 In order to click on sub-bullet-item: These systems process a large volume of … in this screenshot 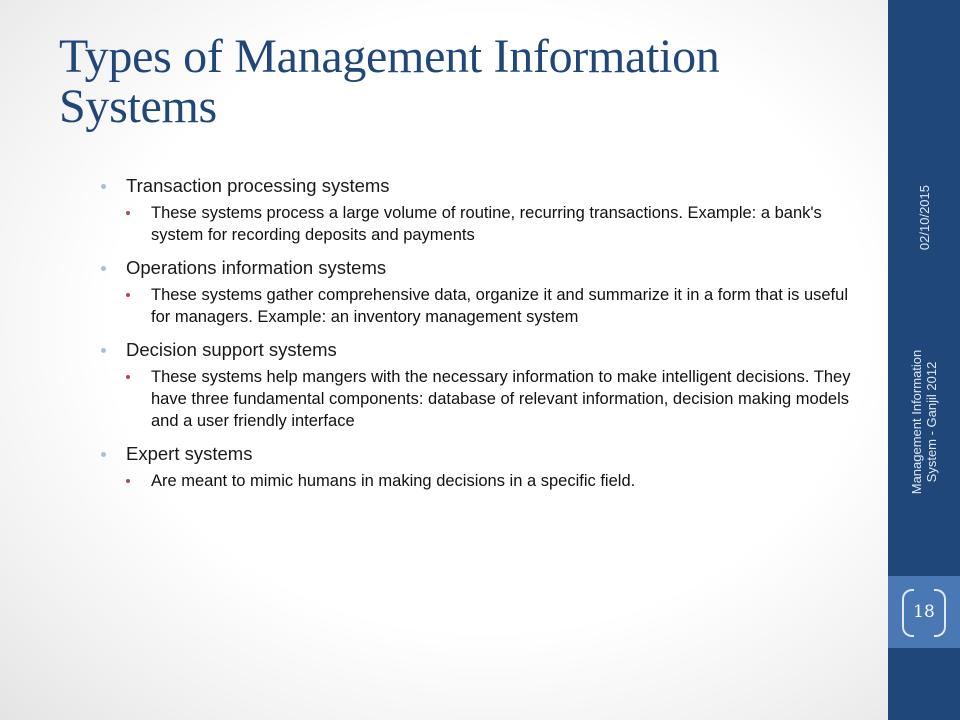, I will do `click(493, 224)`.